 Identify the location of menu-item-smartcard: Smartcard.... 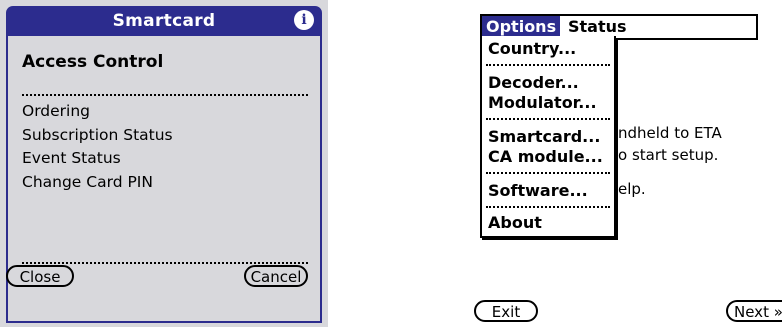
(544, 137).